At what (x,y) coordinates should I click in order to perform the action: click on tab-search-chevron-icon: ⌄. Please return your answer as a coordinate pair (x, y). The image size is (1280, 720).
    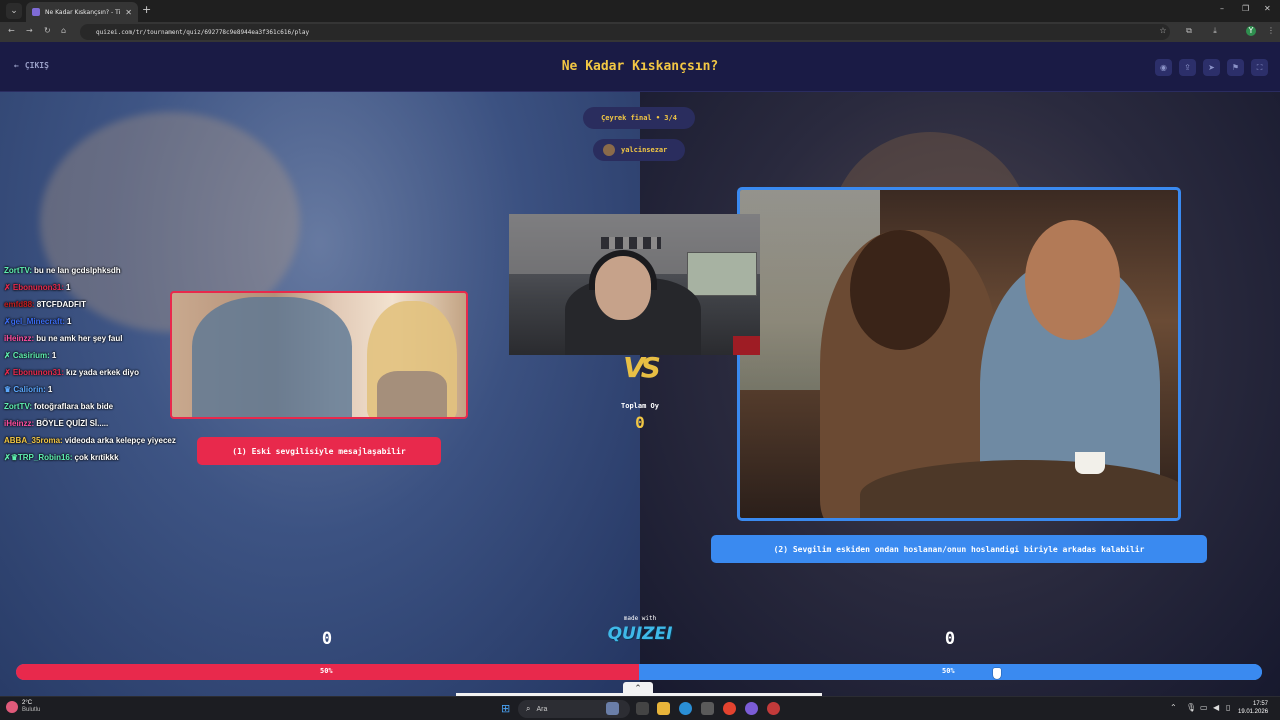
    Looking at the image, I should click on (14, 11).